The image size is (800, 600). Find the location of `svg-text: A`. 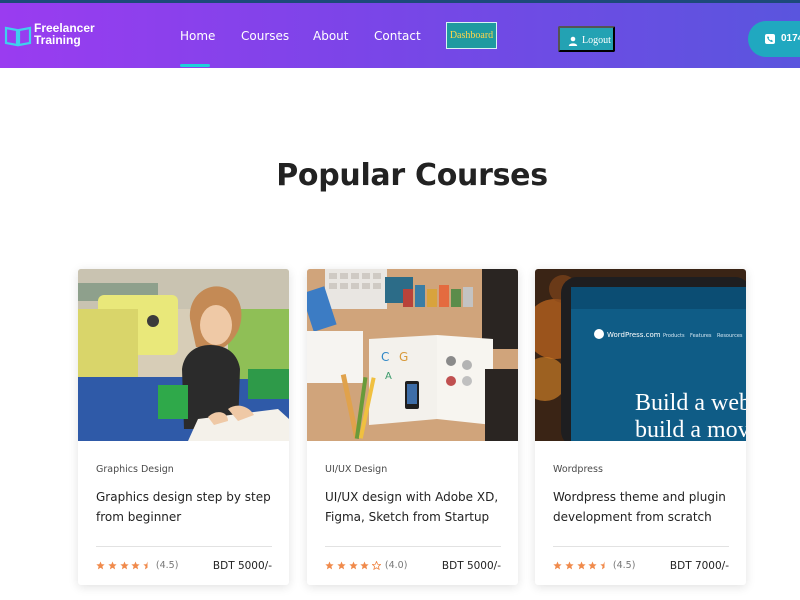

svg-text: A is located at coordinates (388, 376).